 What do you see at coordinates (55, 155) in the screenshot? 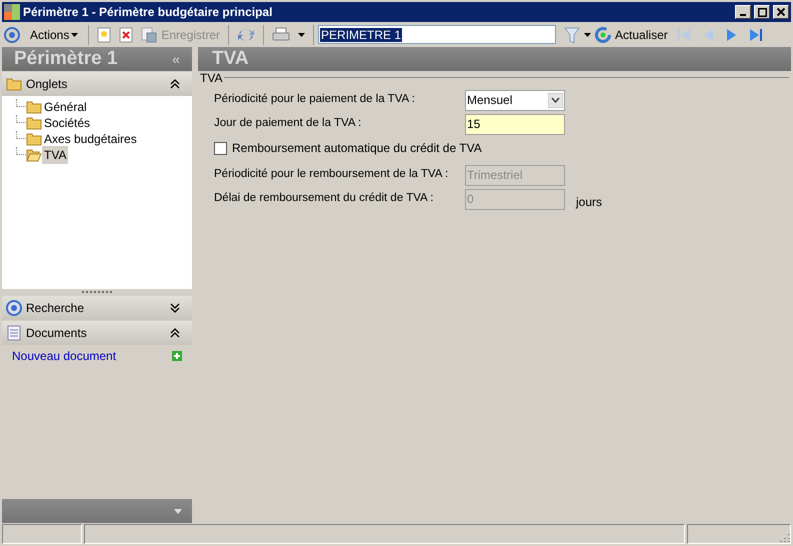
I see `tree-item: TVA` at bounding box center [55, 155].